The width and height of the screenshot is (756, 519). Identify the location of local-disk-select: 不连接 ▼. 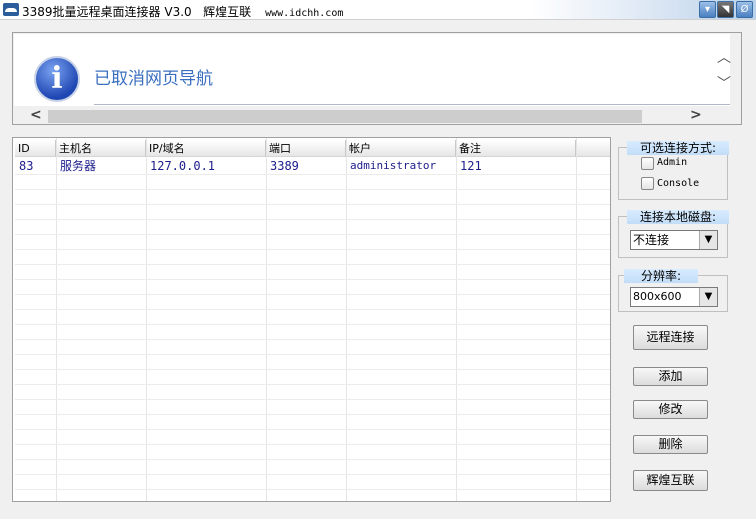
(674, 240).